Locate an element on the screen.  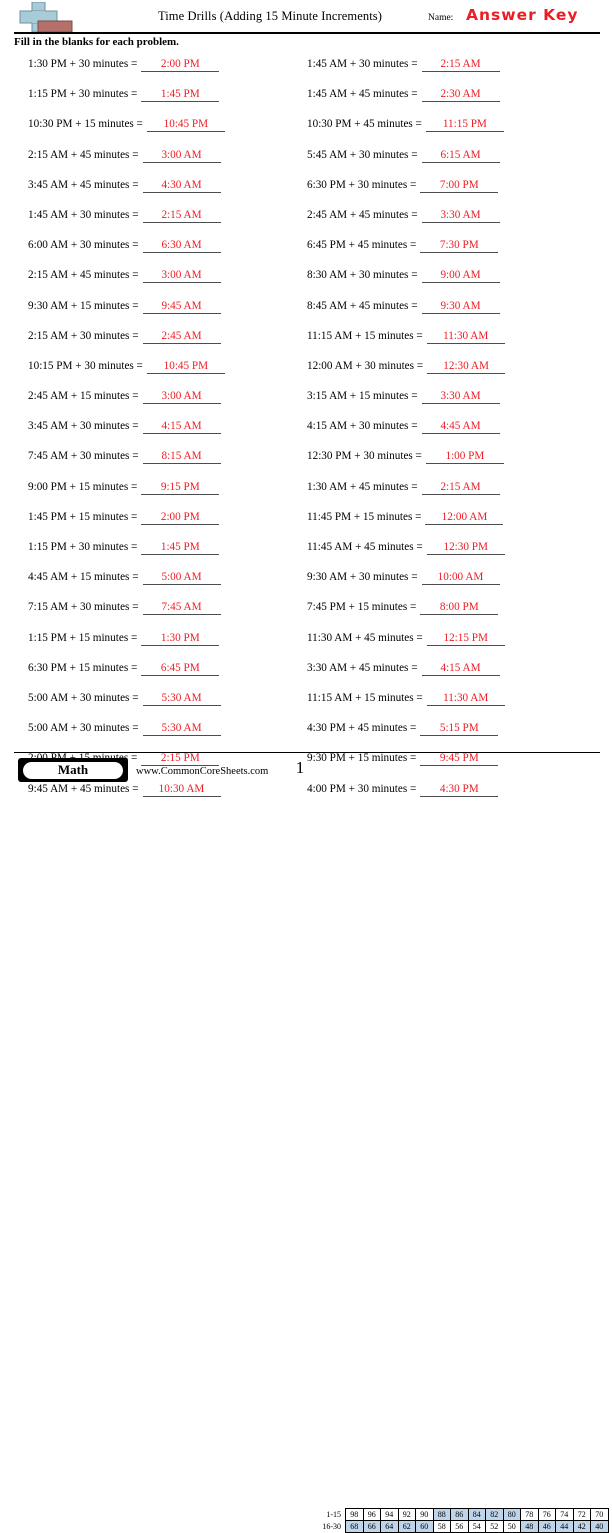
grading-scale-cell: 52 is located at coordinates (494, 1526).